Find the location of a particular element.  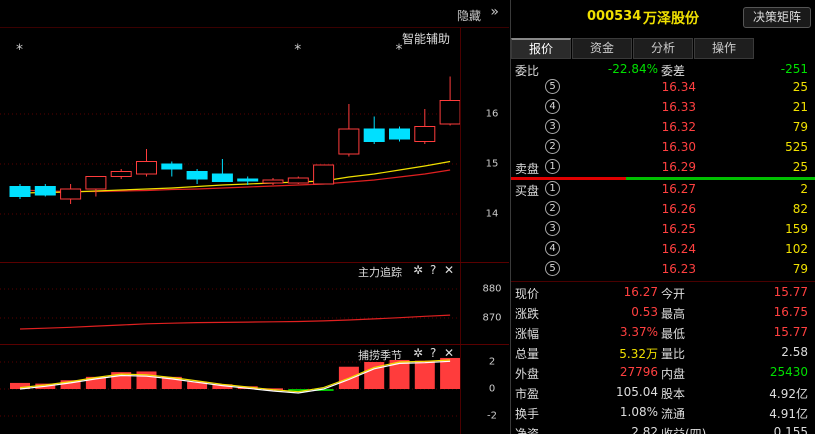

stat-row: 涨幅 3.37% 最低 15.77 is located at coordinates (663, 333).